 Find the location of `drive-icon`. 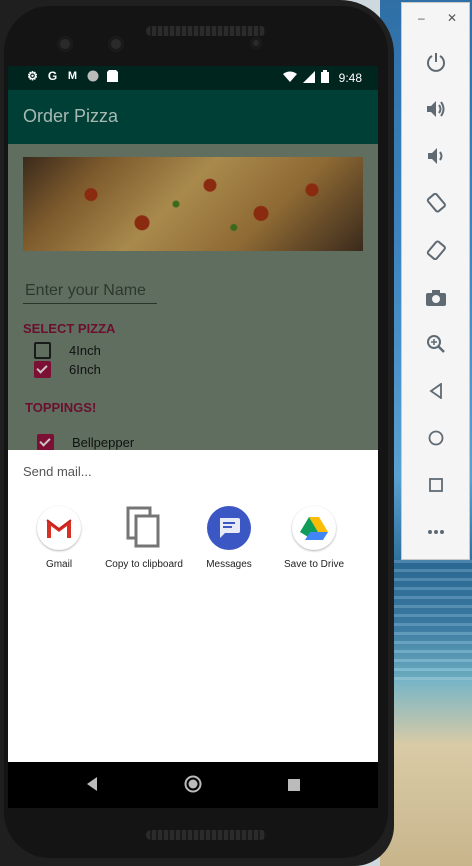

drive-icon is located at coordinates (314, 528).